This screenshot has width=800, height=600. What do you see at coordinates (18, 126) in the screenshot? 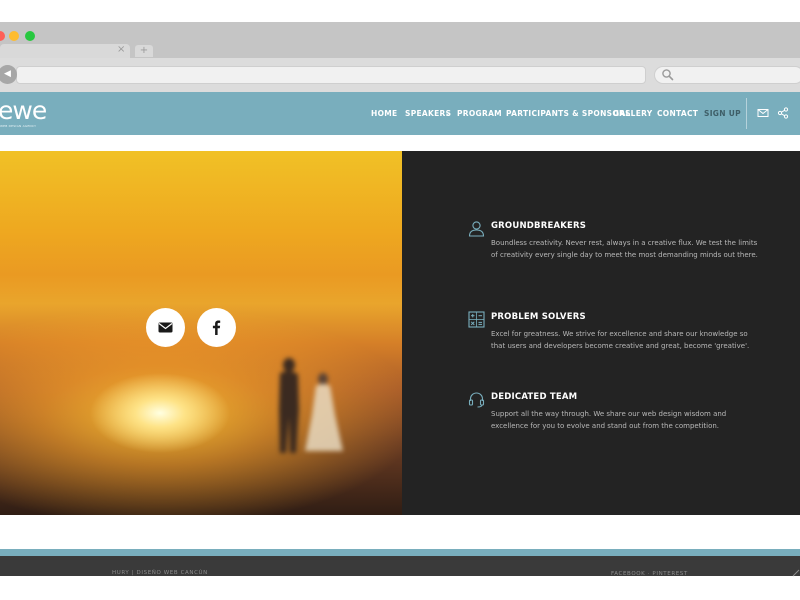
I see `logo-tagline: WEB DESIGN AGENCY` at bounding box center [18, 126].